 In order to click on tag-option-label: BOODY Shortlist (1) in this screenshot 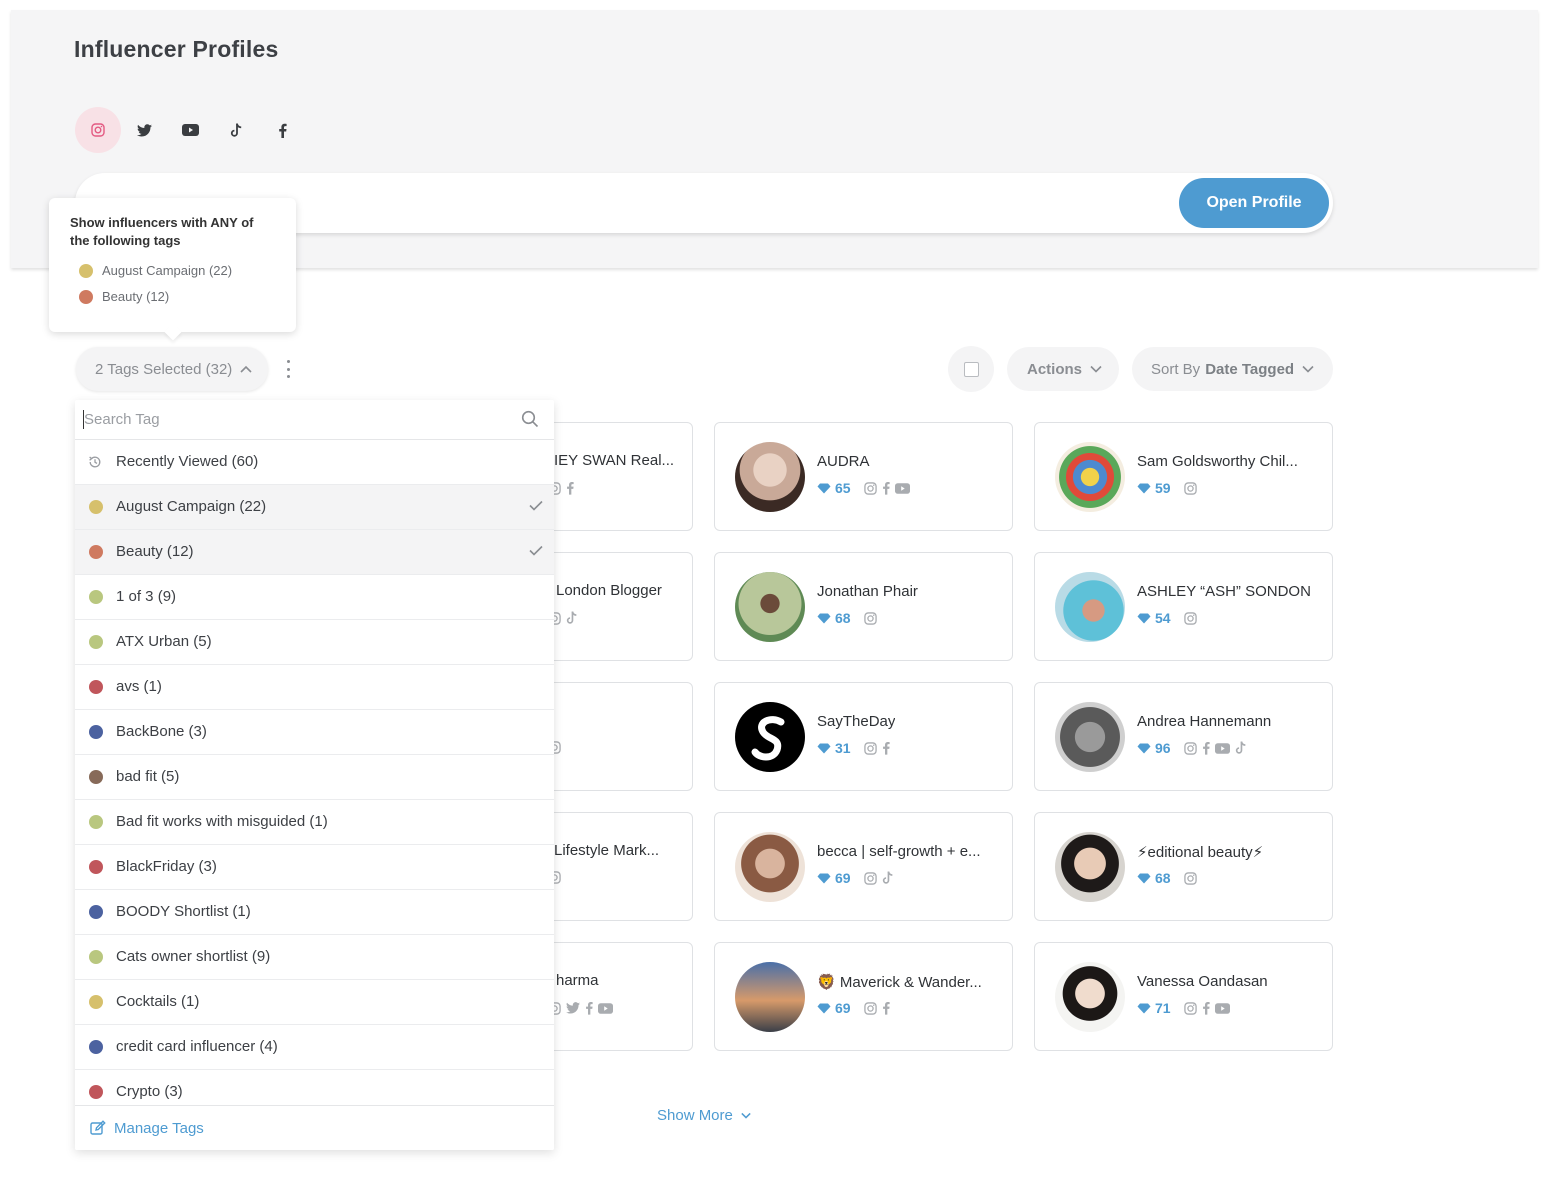, I will do `click(183, 911)`.